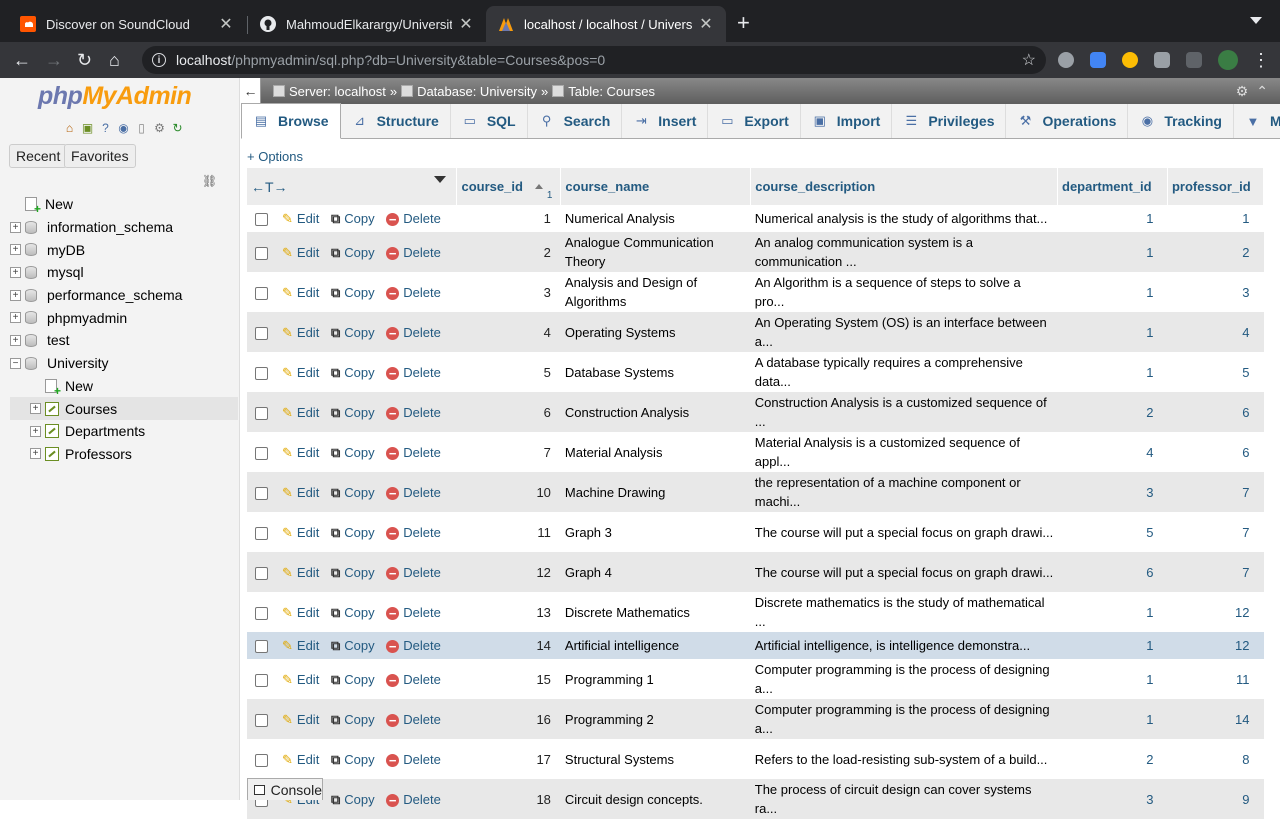  What do you see at coordinates (367, 24) in the screenshot?
I see `browser-tab-github: MahmoudElkarargy/University- ✕` at bounding box center [367, 24].